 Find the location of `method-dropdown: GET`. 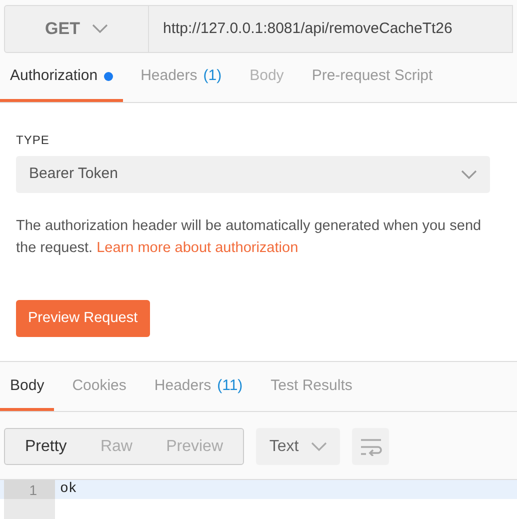

method-dropdown: GET is located at coordinates (77, 29).